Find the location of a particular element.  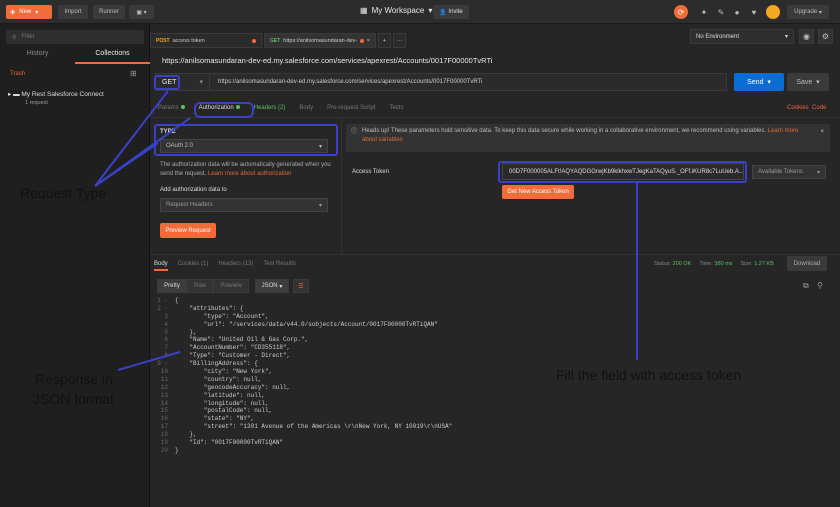

annotation-request-type: Request Type is located at coordinates (63, 193).